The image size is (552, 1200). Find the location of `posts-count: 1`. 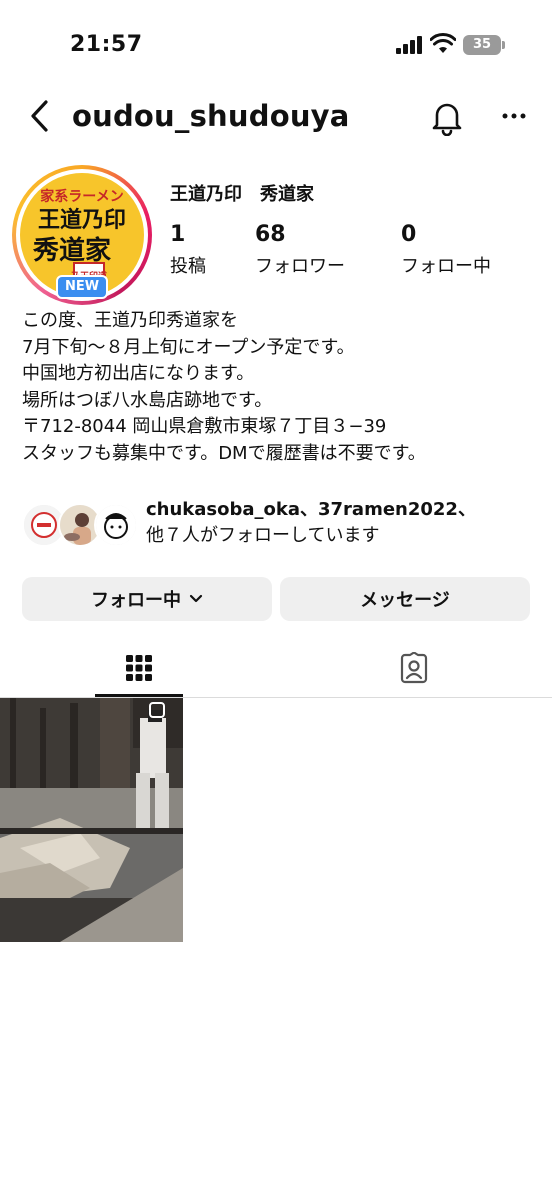

posts-count: 1 is located at coordinates (177, 234).